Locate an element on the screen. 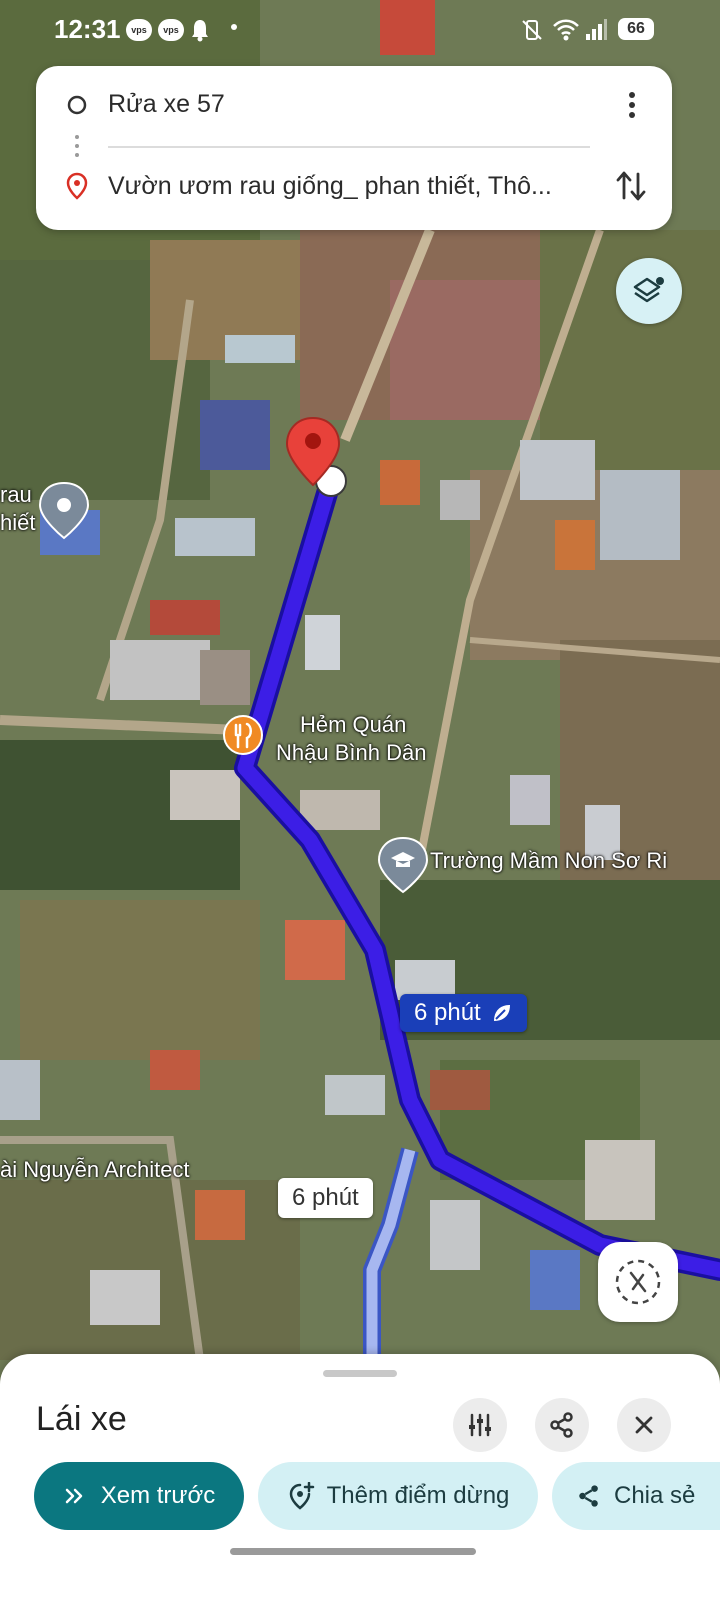 The image size is (720, 1600). bell-icon is located at coordinates (200, 31).